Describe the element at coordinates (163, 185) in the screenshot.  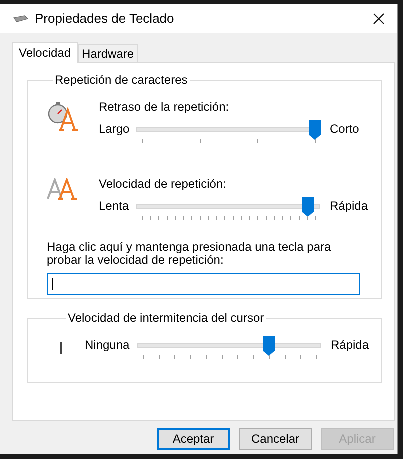
I see `slider-label: Velocidad de repetición:` at that location.